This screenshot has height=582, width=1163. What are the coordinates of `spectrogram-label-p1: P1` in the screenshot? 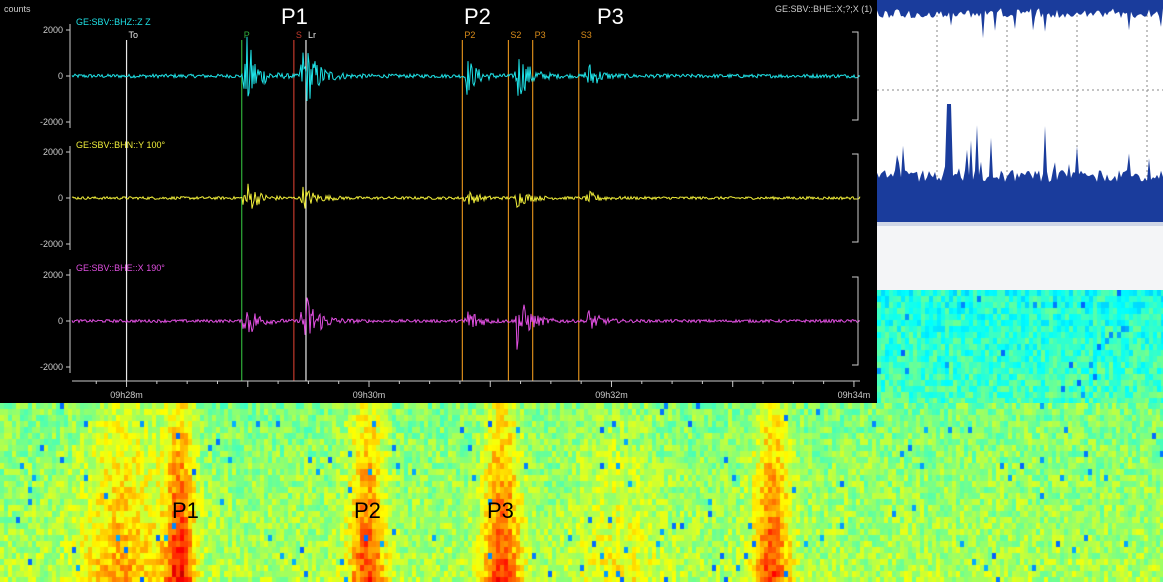 It's located at (185, 510).